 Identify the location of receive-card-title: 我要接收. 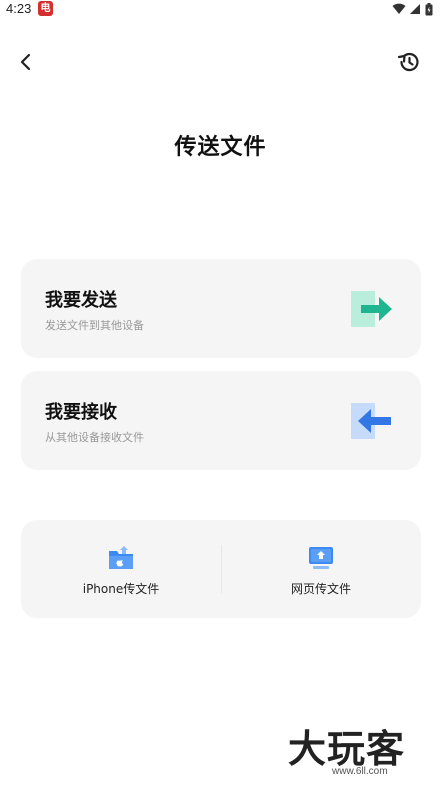
(81, 412).